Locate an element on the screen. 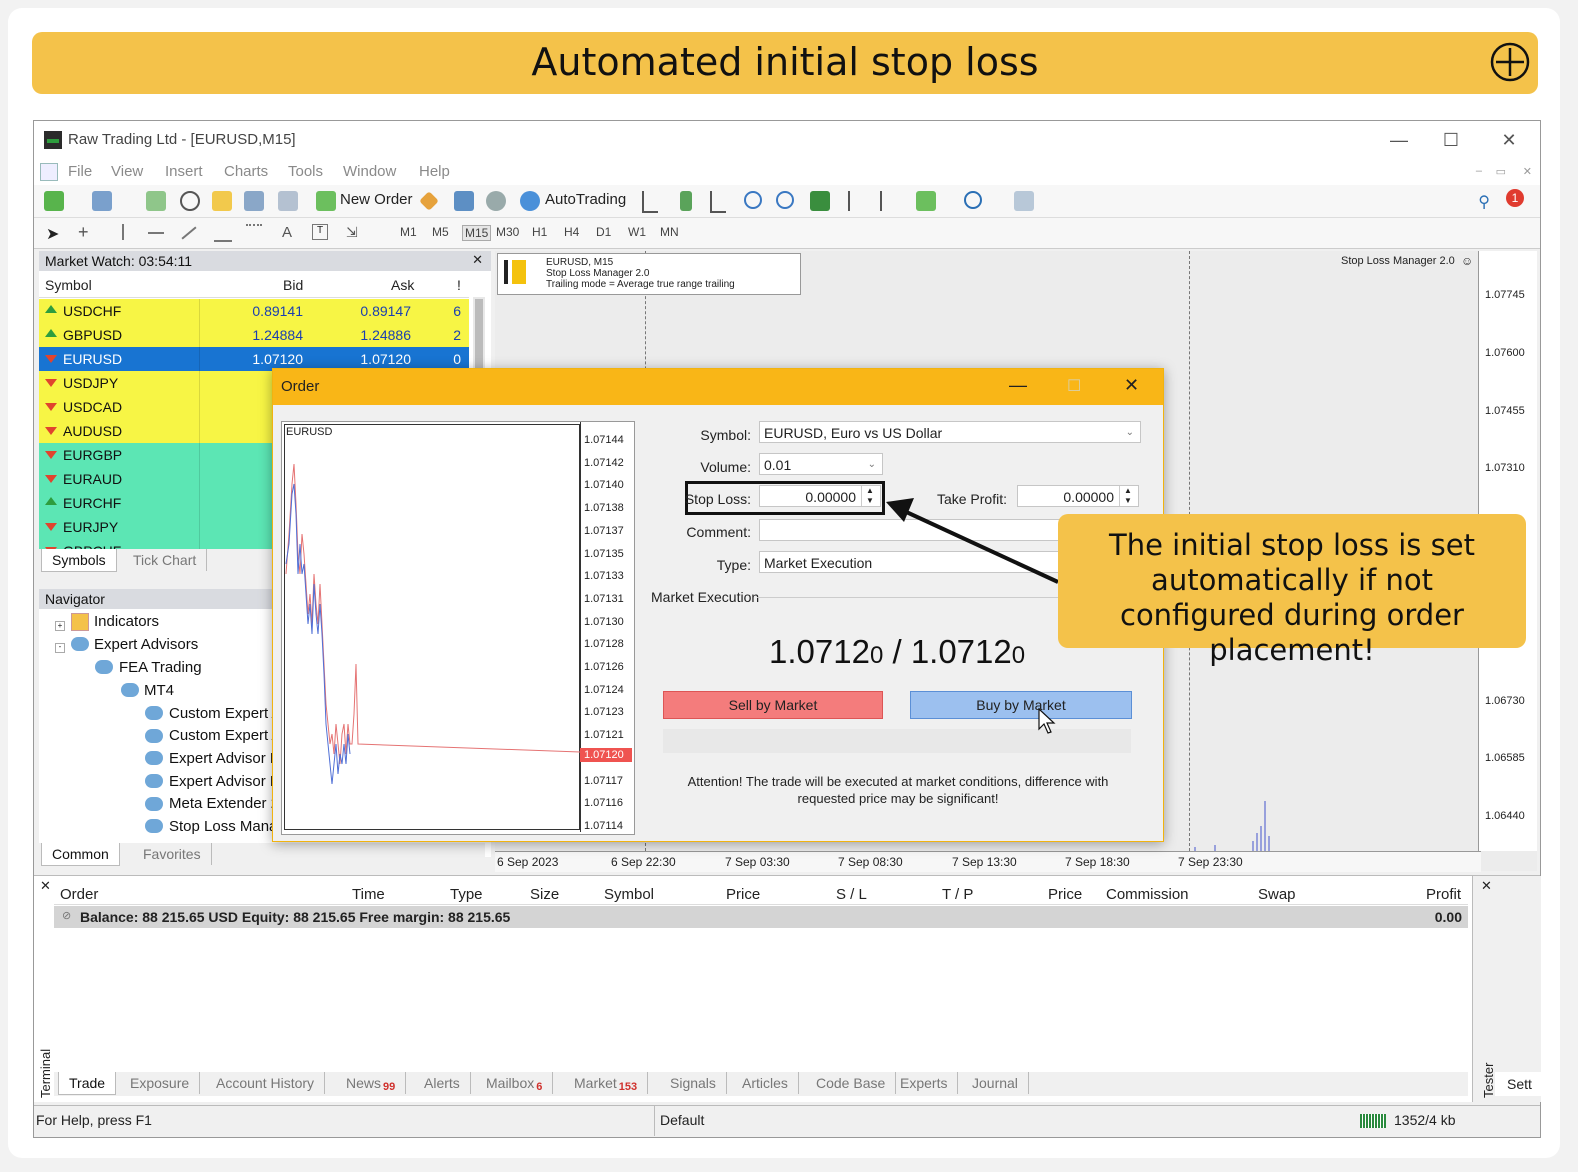 Image resolution: width=1578 pixels, height=1172 pixels. tf-m1: M1 is located at coordinates (408, 232).